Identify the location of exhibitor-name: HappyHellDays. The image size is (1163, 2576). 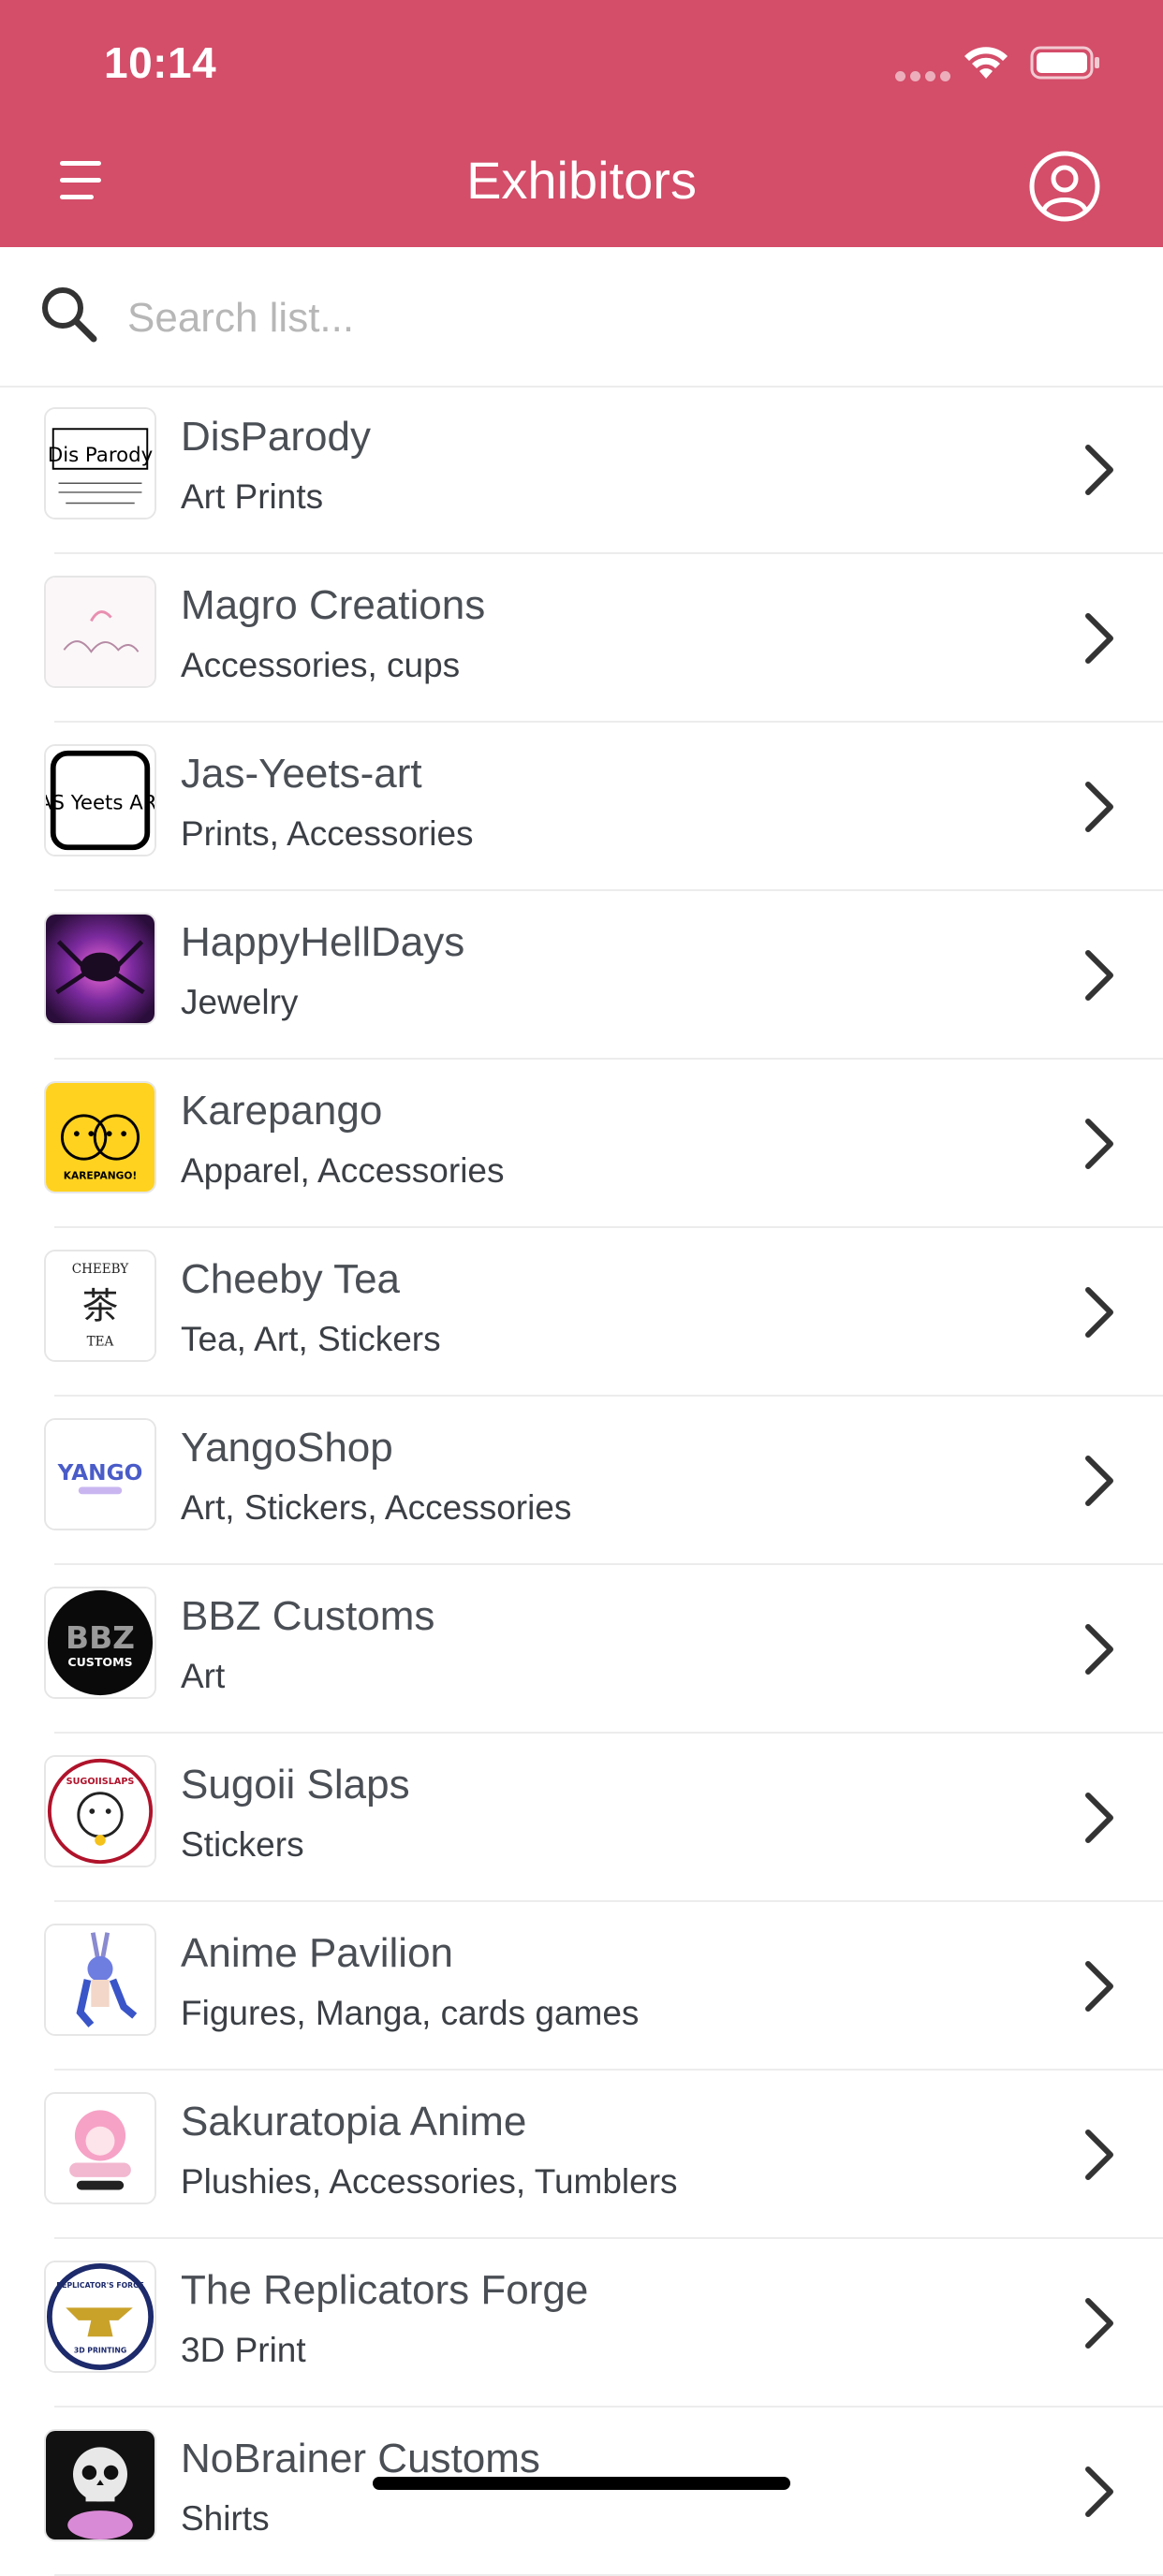
(323, 942).